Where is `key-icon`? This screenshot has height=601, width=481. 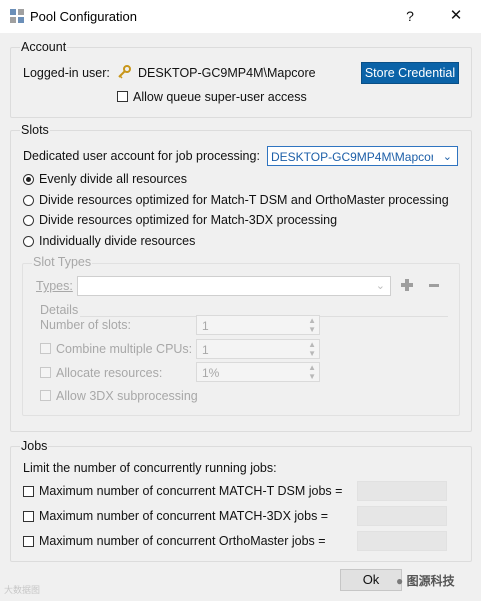
key-icon is located at coordinates (124, 72).